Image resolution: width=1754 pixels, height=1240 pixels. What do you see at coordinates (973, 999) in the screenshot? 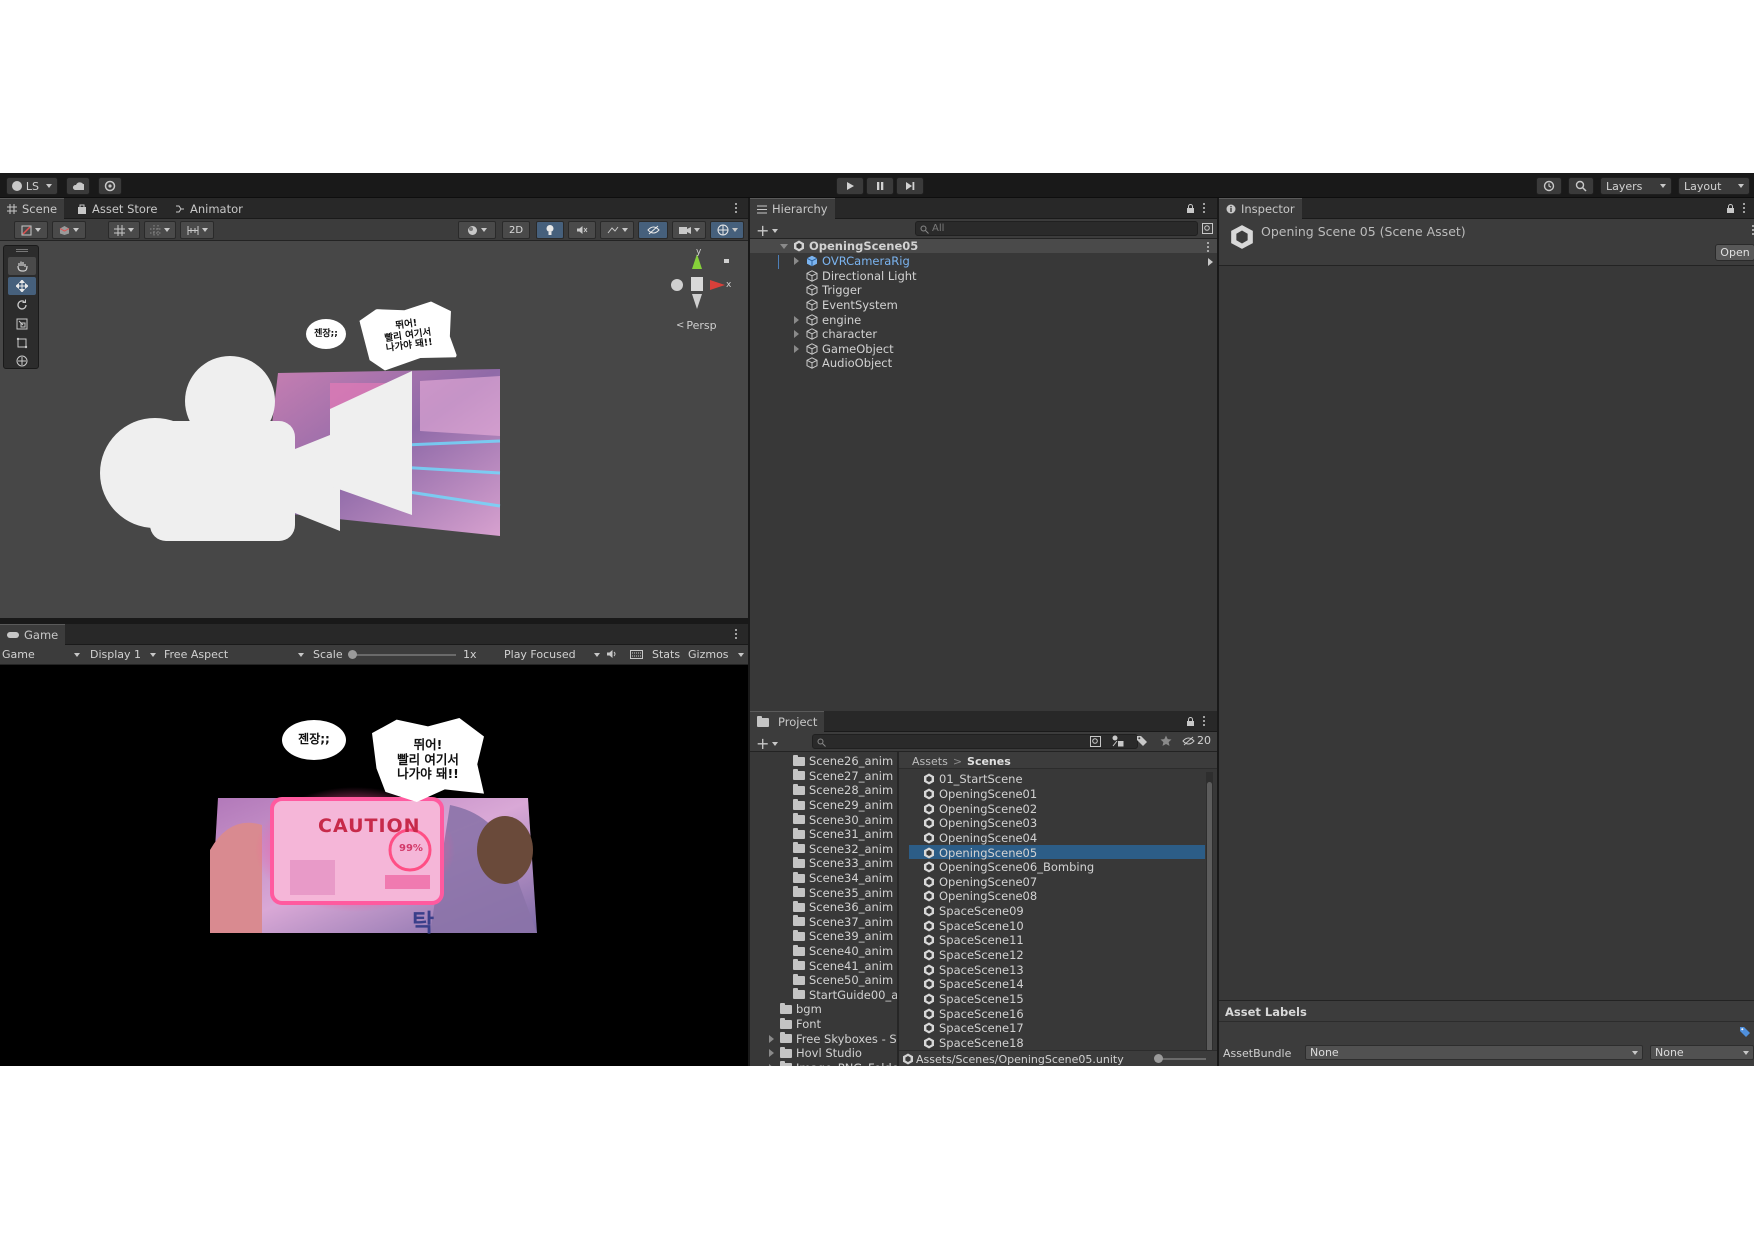
I see `scene-file-item: SpaceScene15` at bounding box center [973, 999].